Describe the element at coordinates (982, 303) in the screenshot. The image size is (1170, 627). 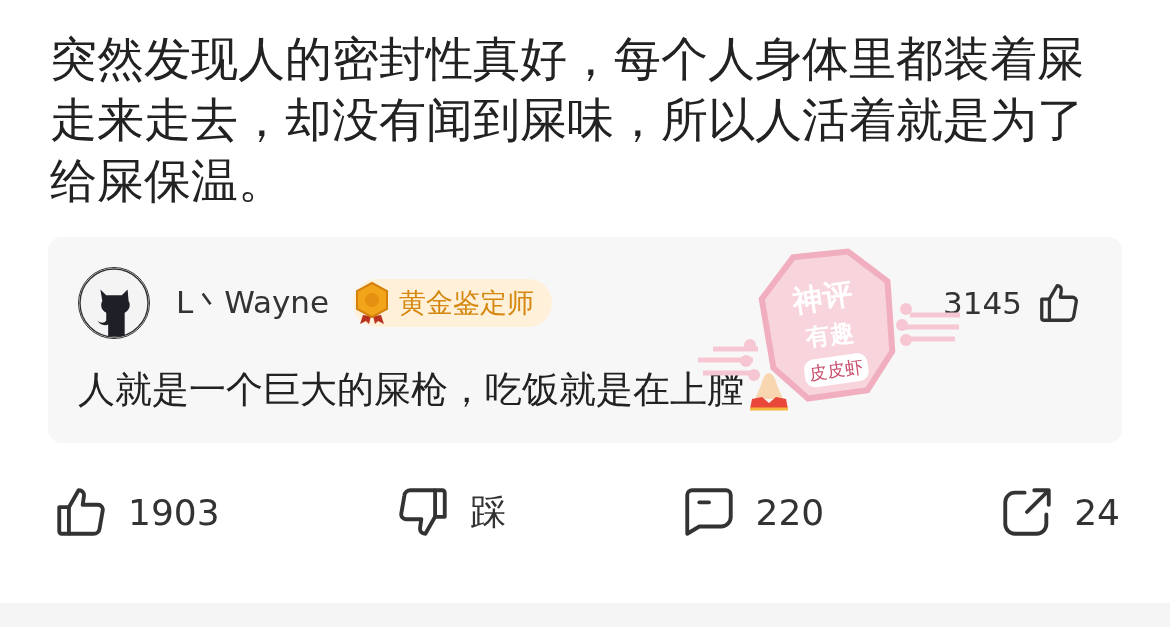
I see `like-count: 3145` at that location.